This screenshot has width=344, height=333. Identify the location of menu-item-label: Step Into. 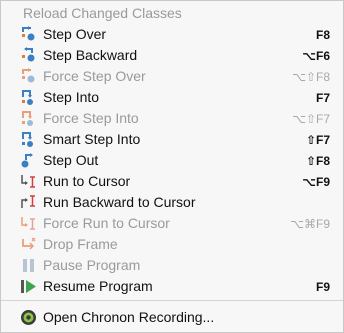
(71, 97).